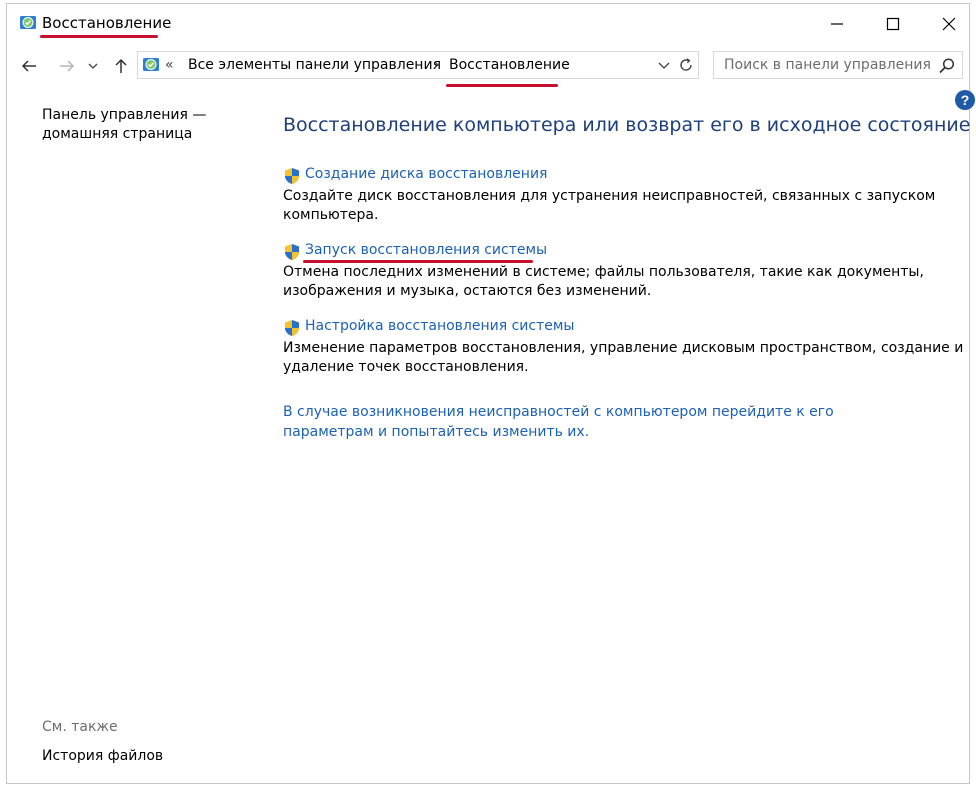  I want to click on annotation-underline-breadcrumb, so click(502, 85).